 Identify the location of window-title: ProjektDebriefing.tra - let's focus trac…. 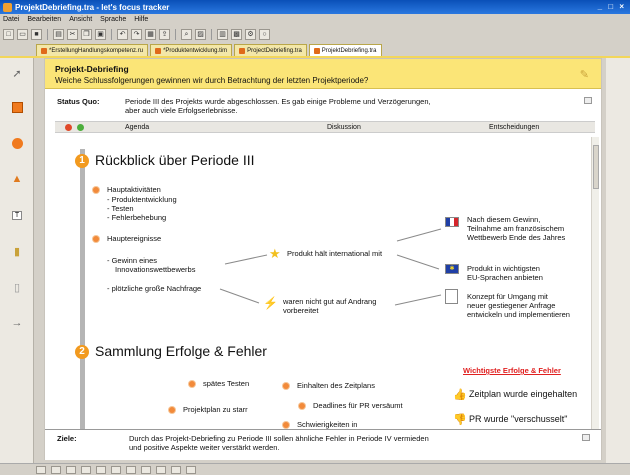
(92, 7).